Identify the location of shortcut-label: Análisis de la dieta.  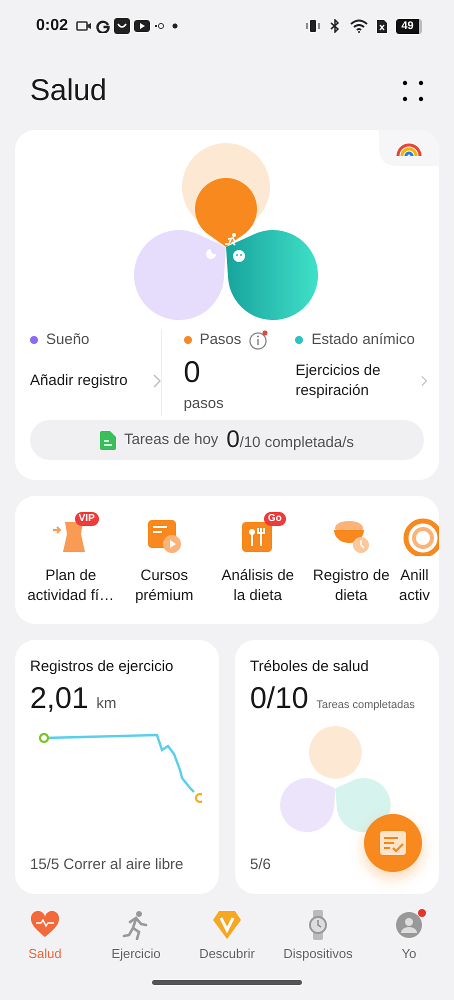
(257, 586).